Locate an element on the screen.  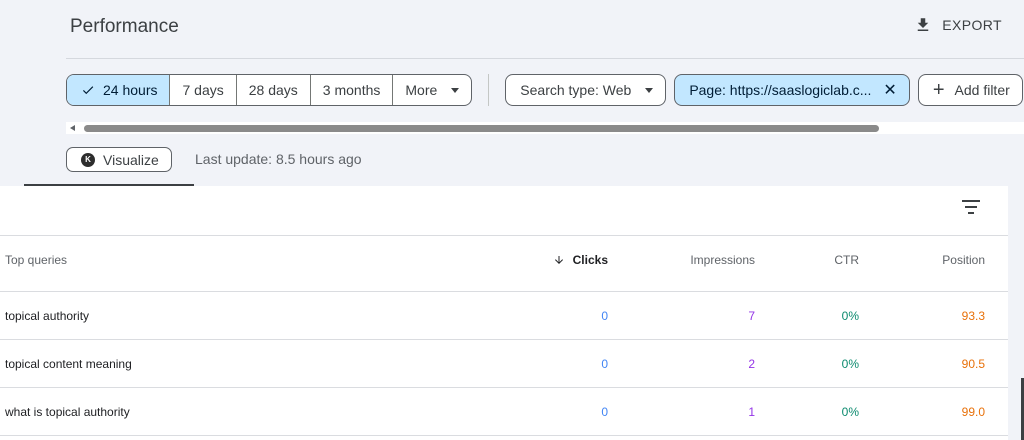
date-option-label: 3 months is located at coordinates (351, 90).